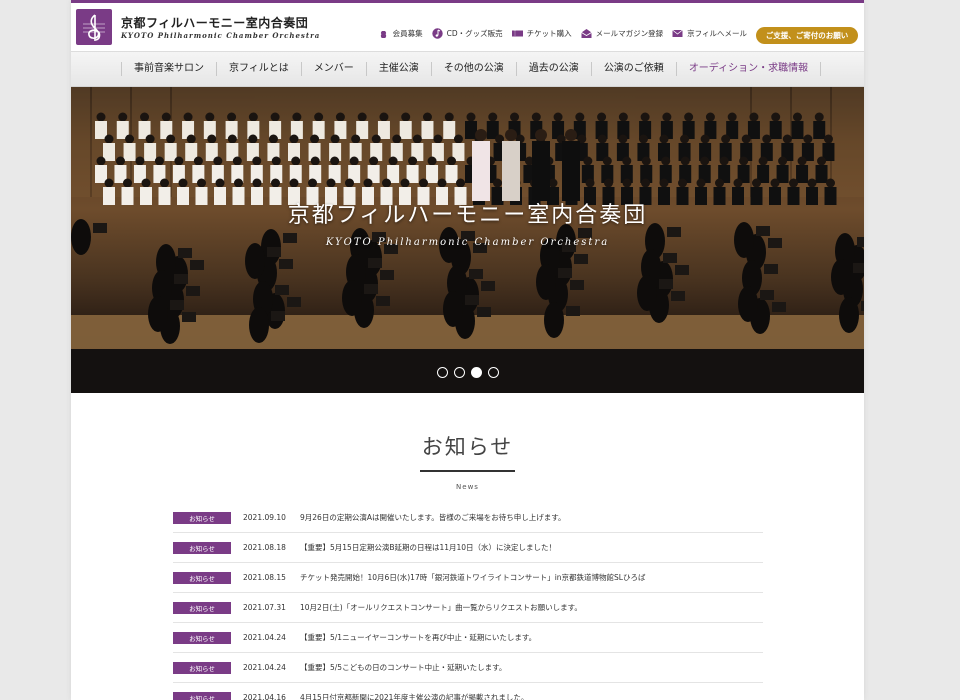 The height and width of the screenshot is (700, 960). I want to click on util-link-membership: 会員募集, so click(400, 33).